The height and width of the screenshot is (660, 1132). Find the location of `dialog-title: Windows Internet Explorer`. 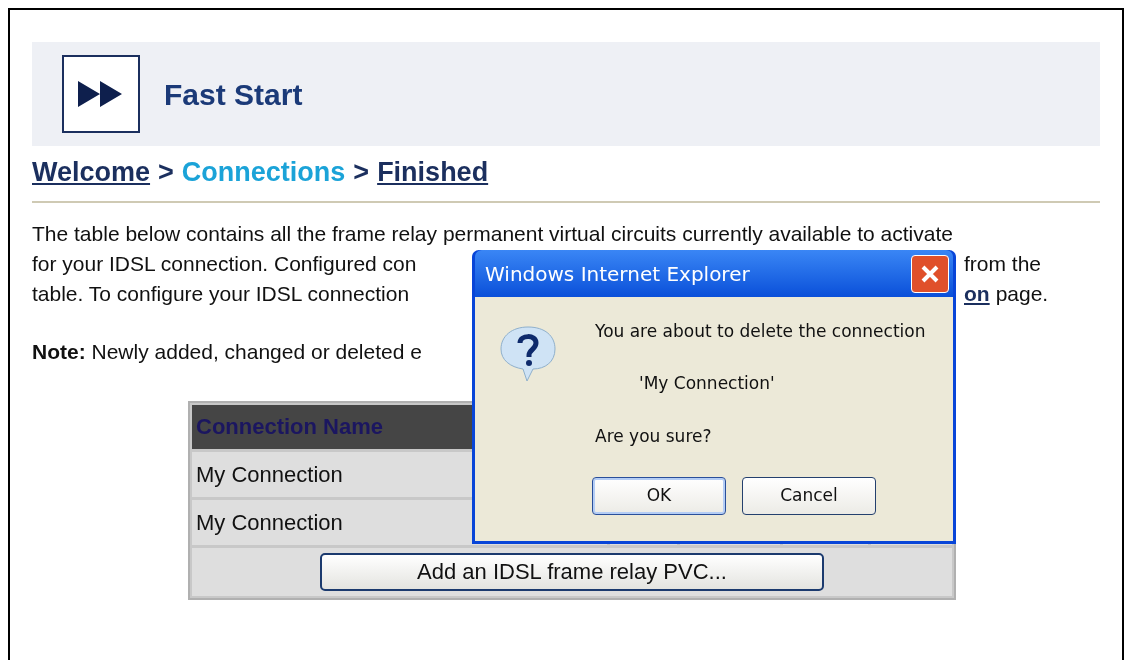

dialog-title: Windows Internet Explorer is located at coordinates (617, 274).